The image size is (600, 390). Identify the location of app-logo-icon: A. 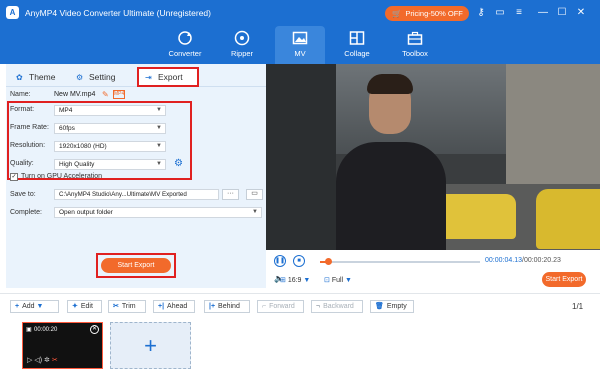
(12, 12).